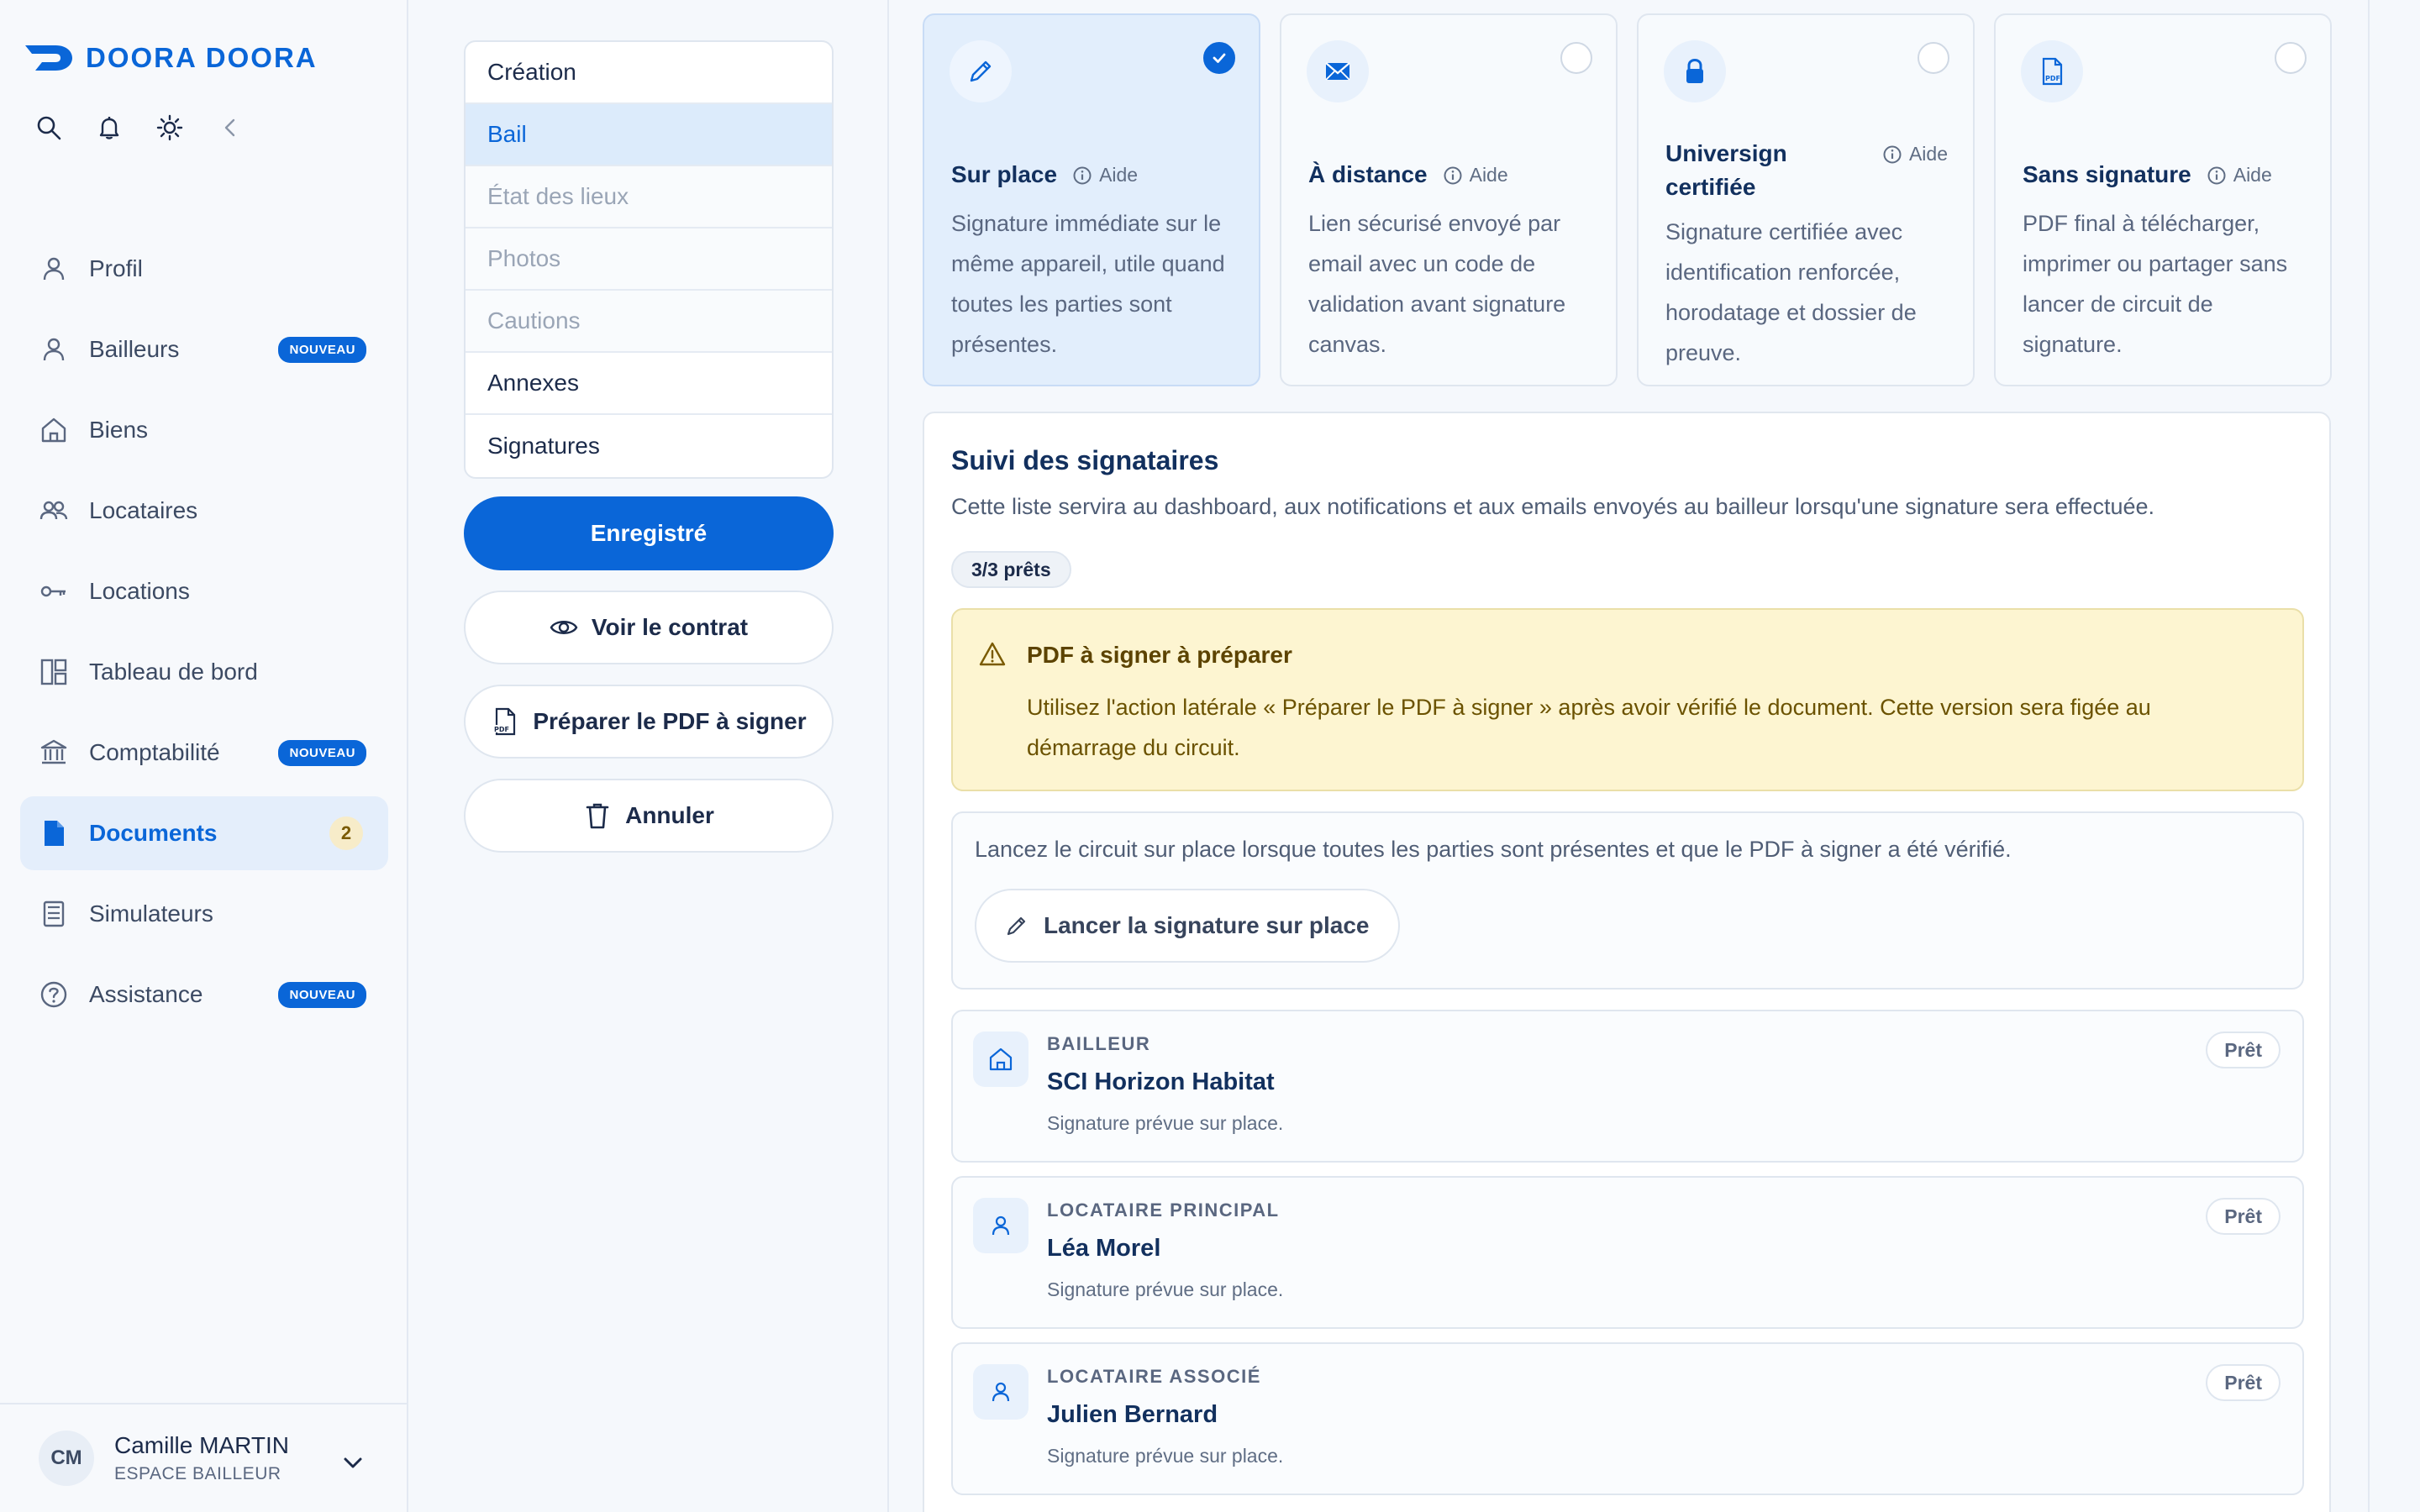  What do you see at coordinates (670, 721) in the screenshot?
I see `prepare-pdf-label: Préparer le PDF à signer` at bounding box center [670, 721].